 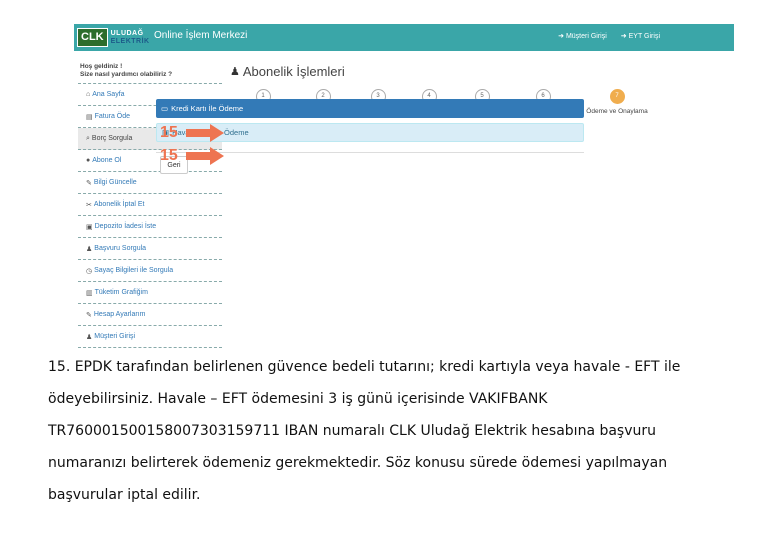 I want to click on welcome-line2: Size nasıl yardımcı olabiliriz ?, so click(x=126, y=74).